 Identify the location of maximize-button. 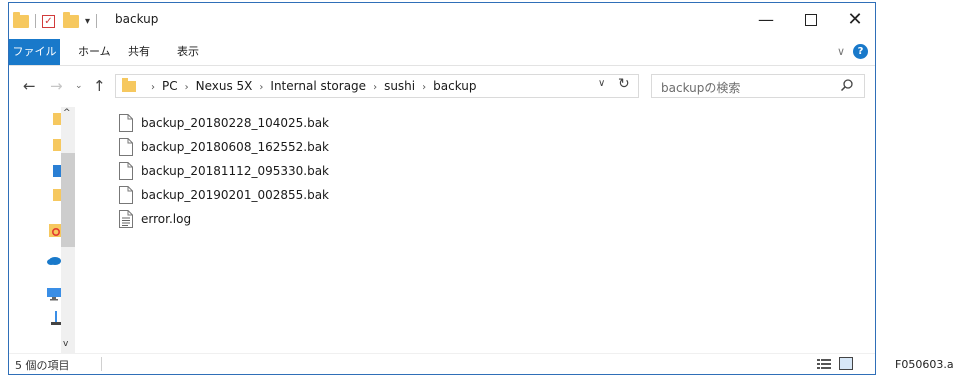
(811, 20).